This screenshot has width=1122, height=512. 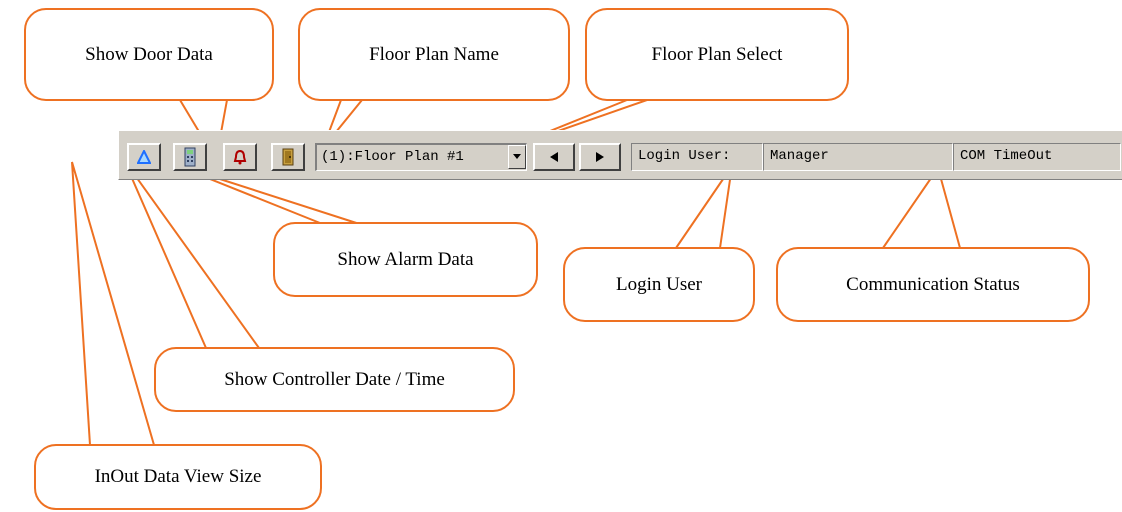 I want to click on callout-floor-plan-name: Floor Plan Name, so click(x=434, y=54).